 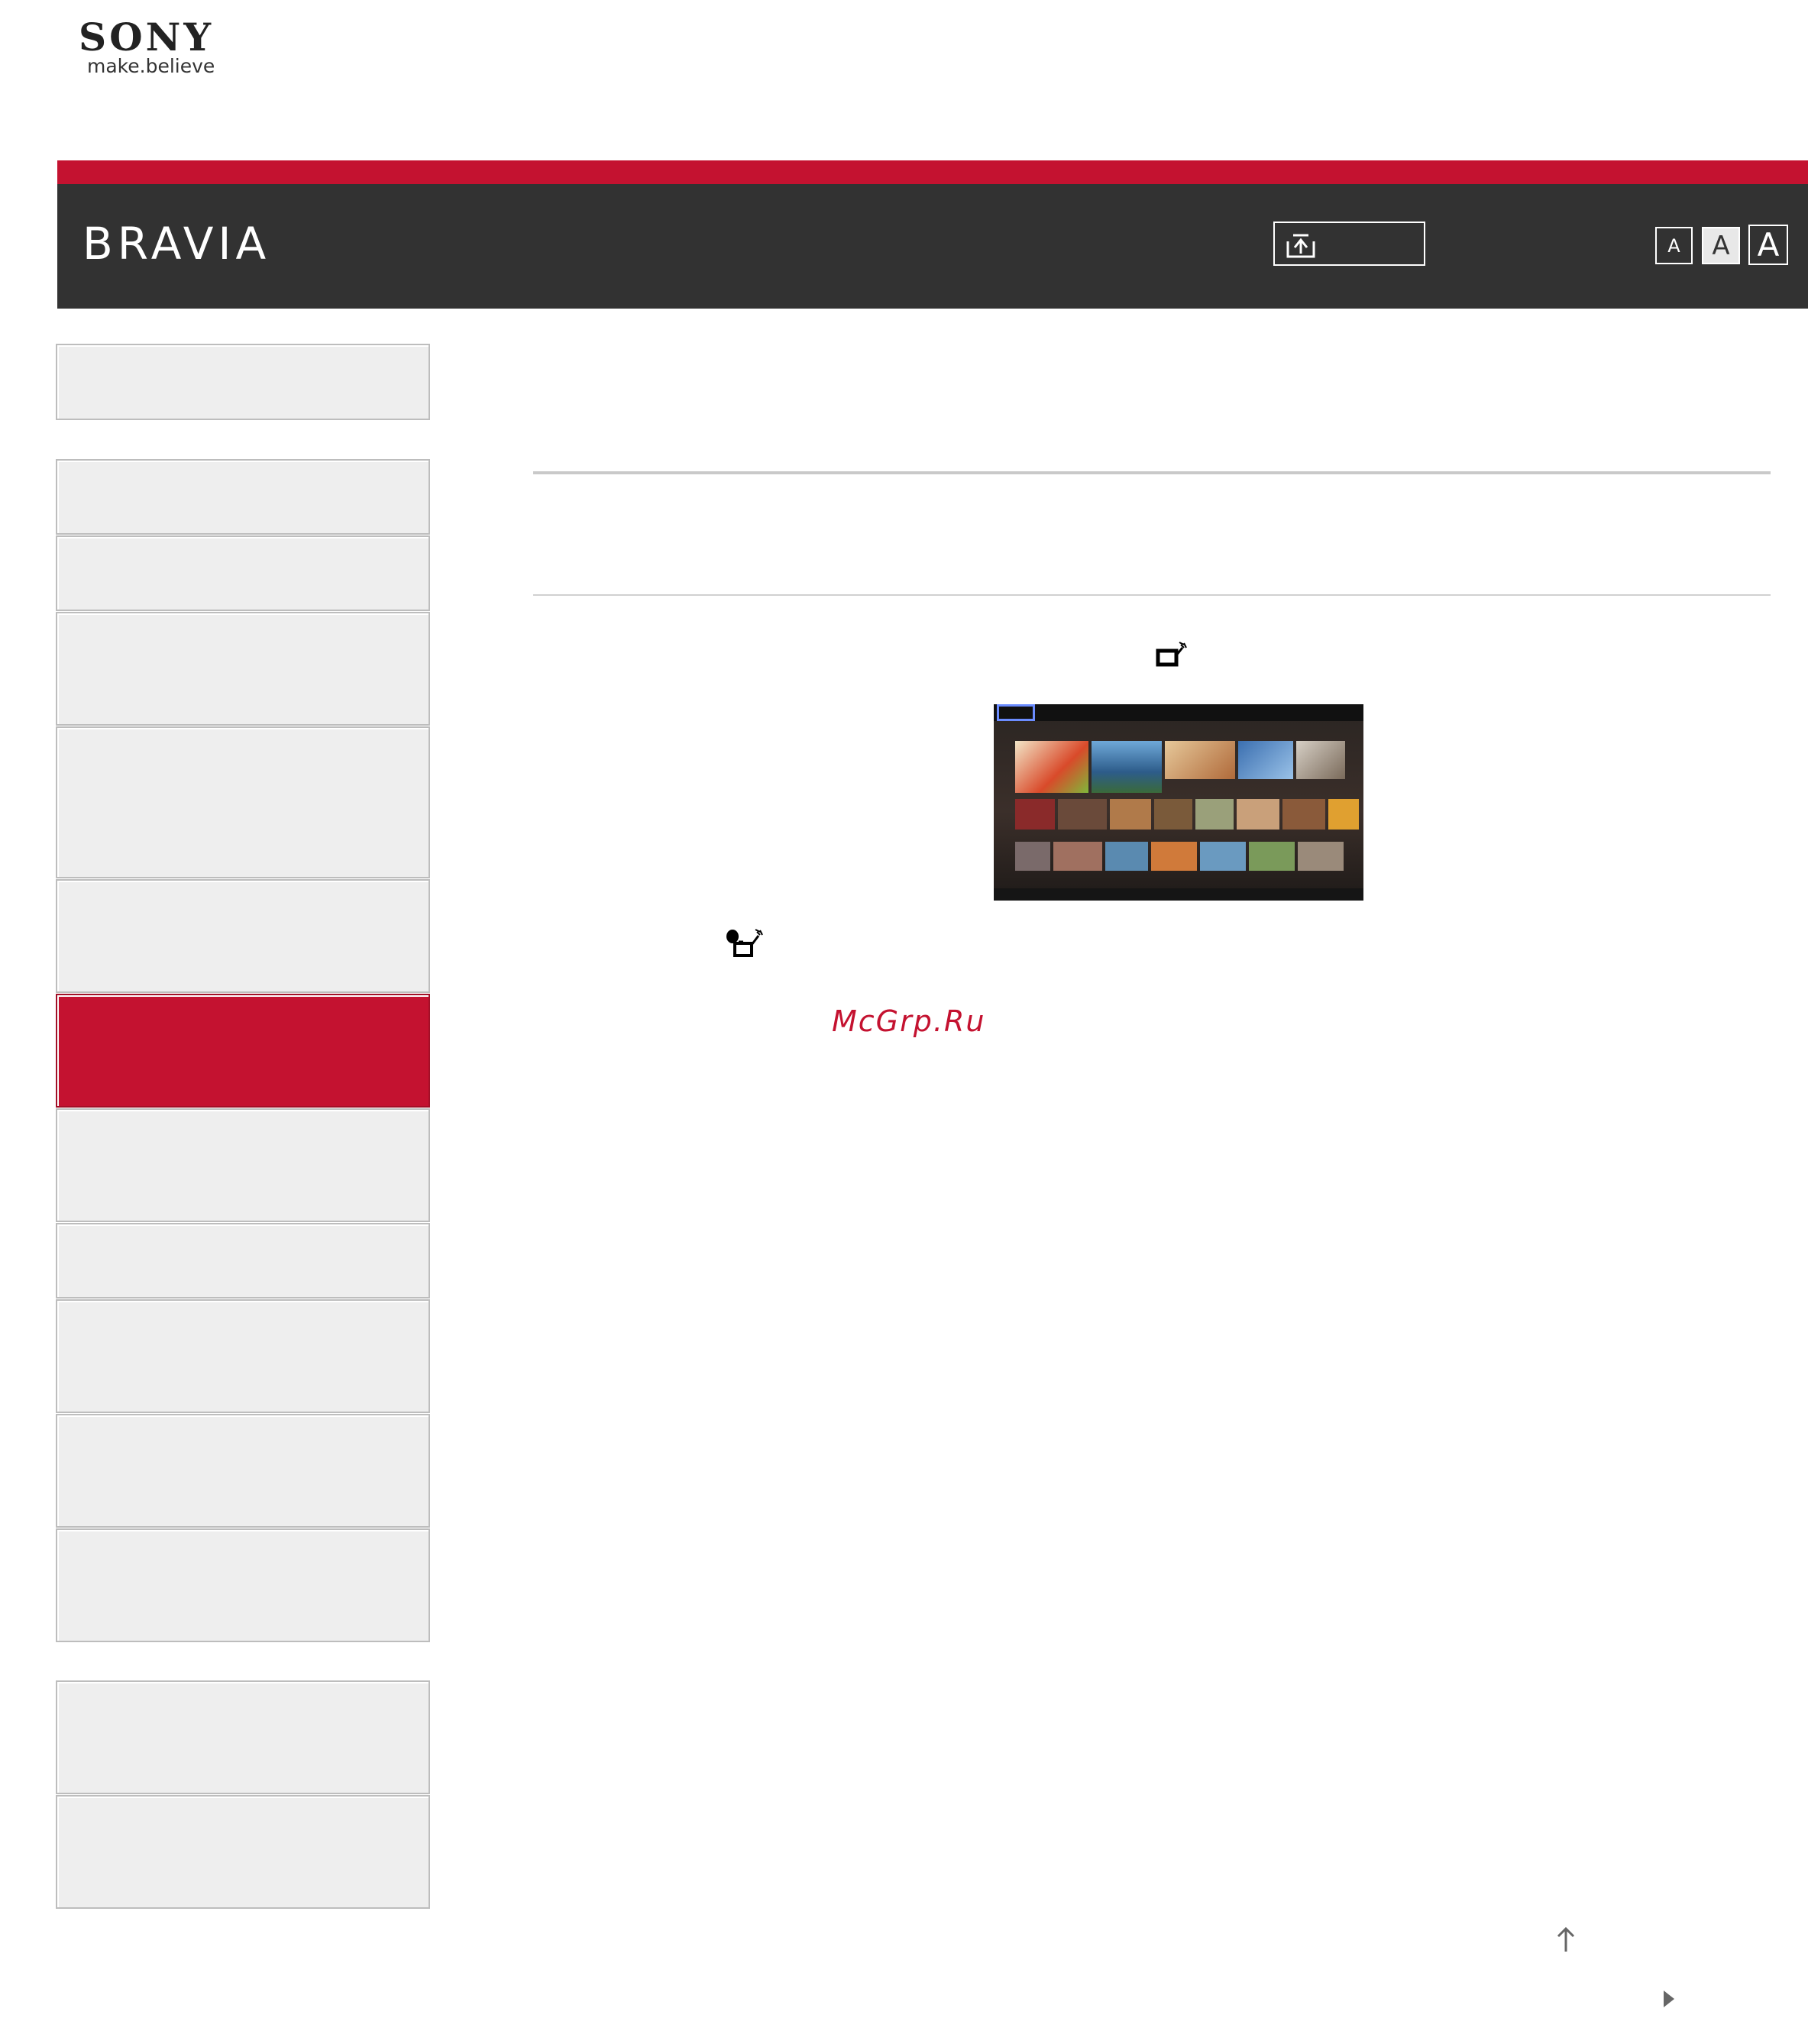 I want to click on tv-topbar, so click(x=1178, y=712).